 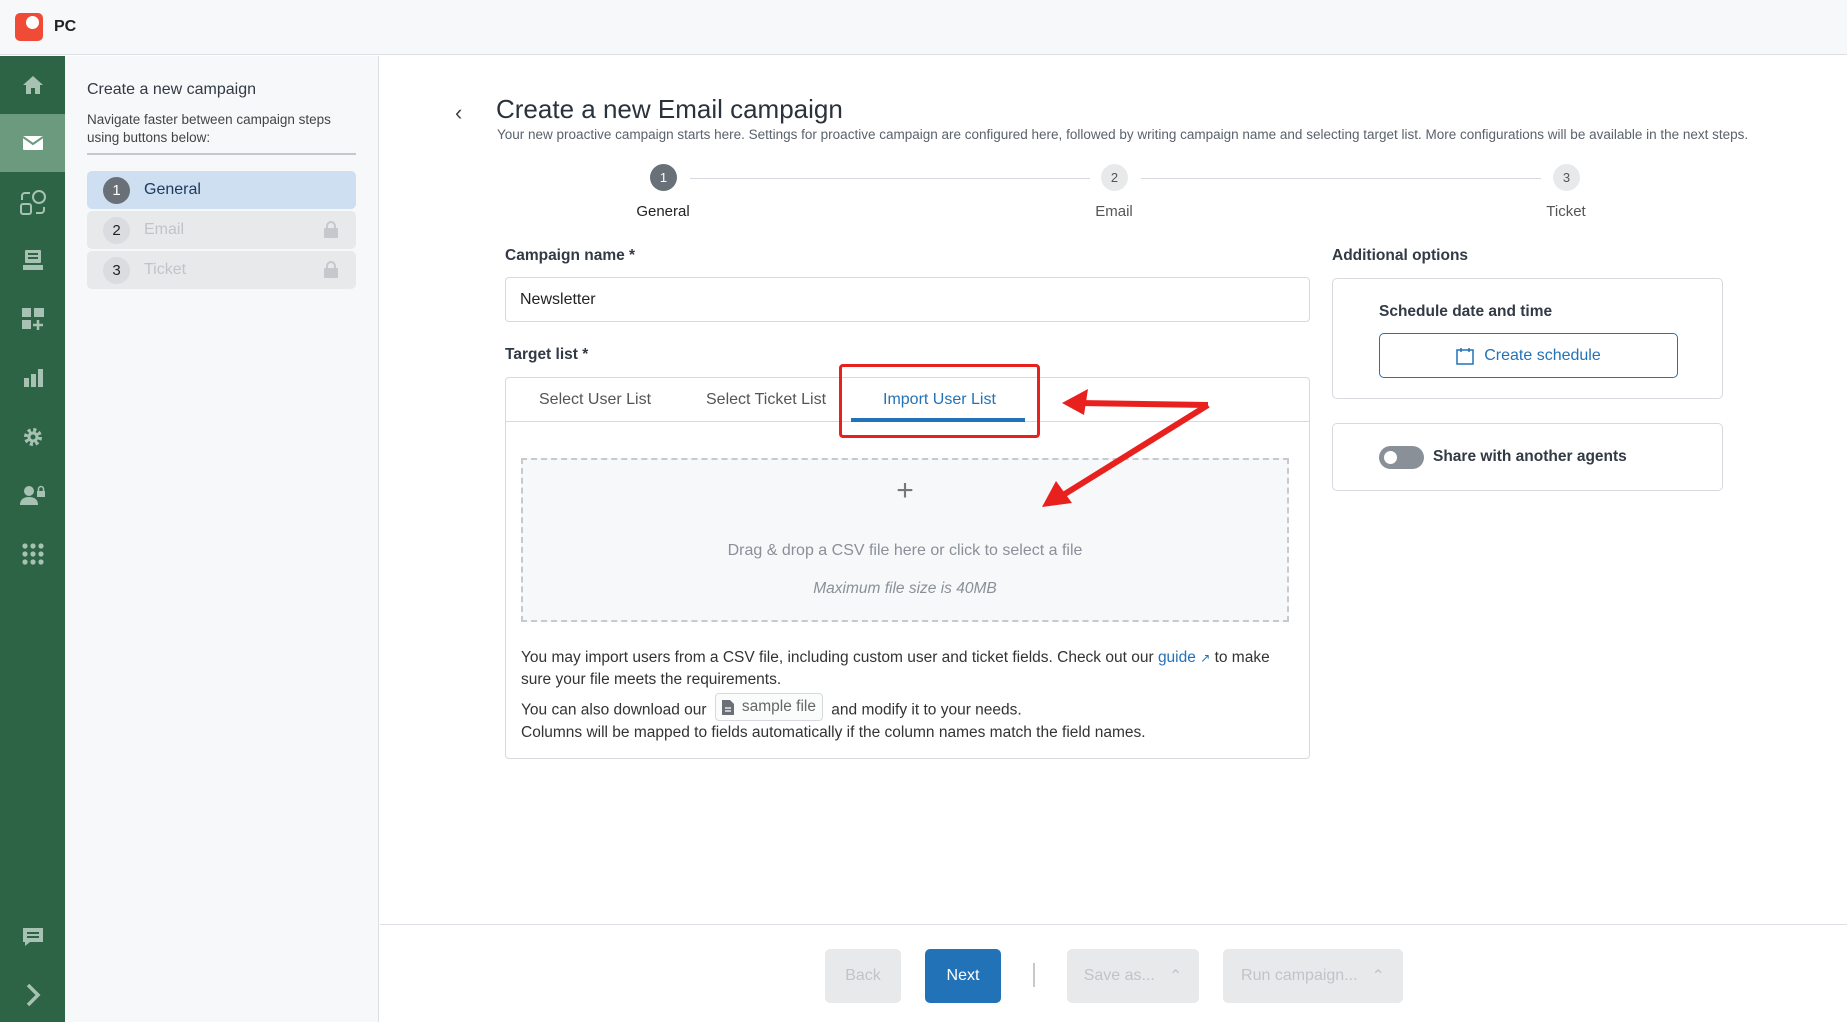 What do you see at coordinates (1401, 457) in the screenshot?
I see `share-toggle` at bounding box center [1401, 457].